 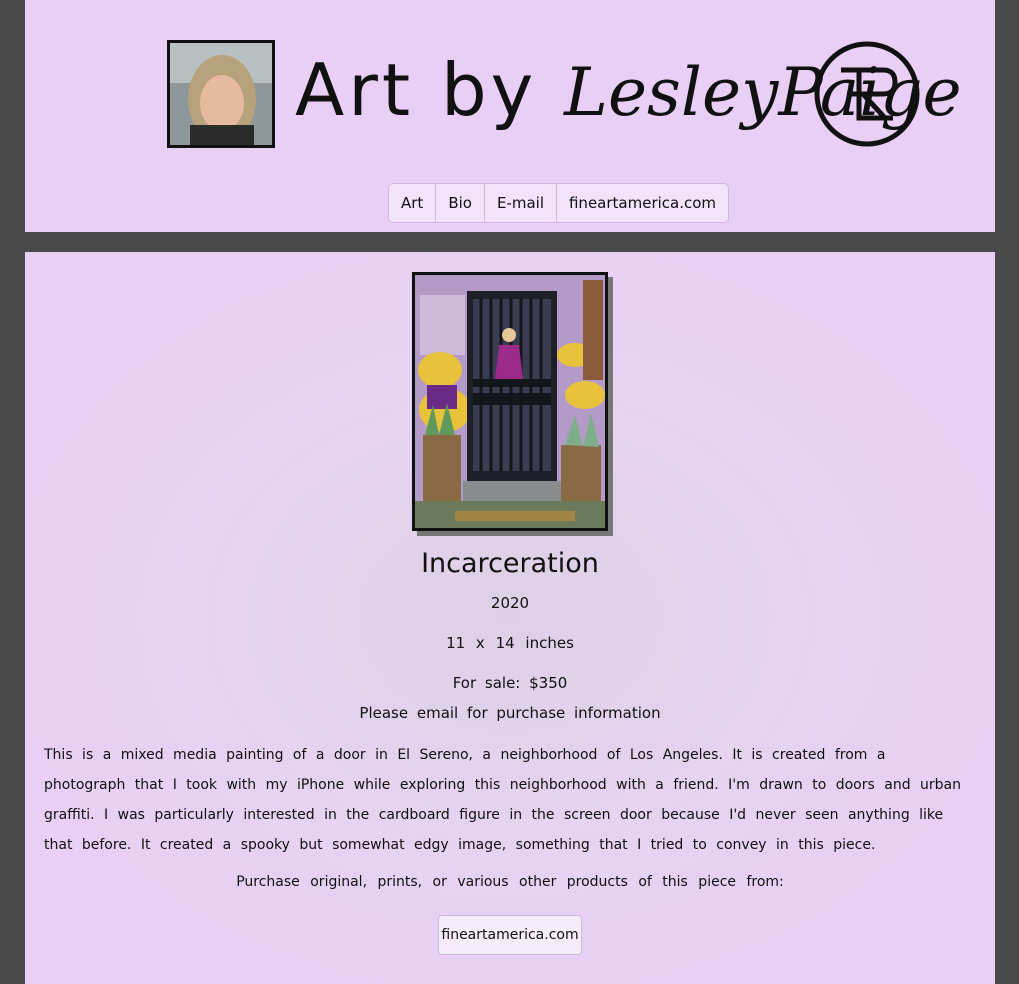 I want to click on logo-prefix: Art by, so click(x=430, y=90).